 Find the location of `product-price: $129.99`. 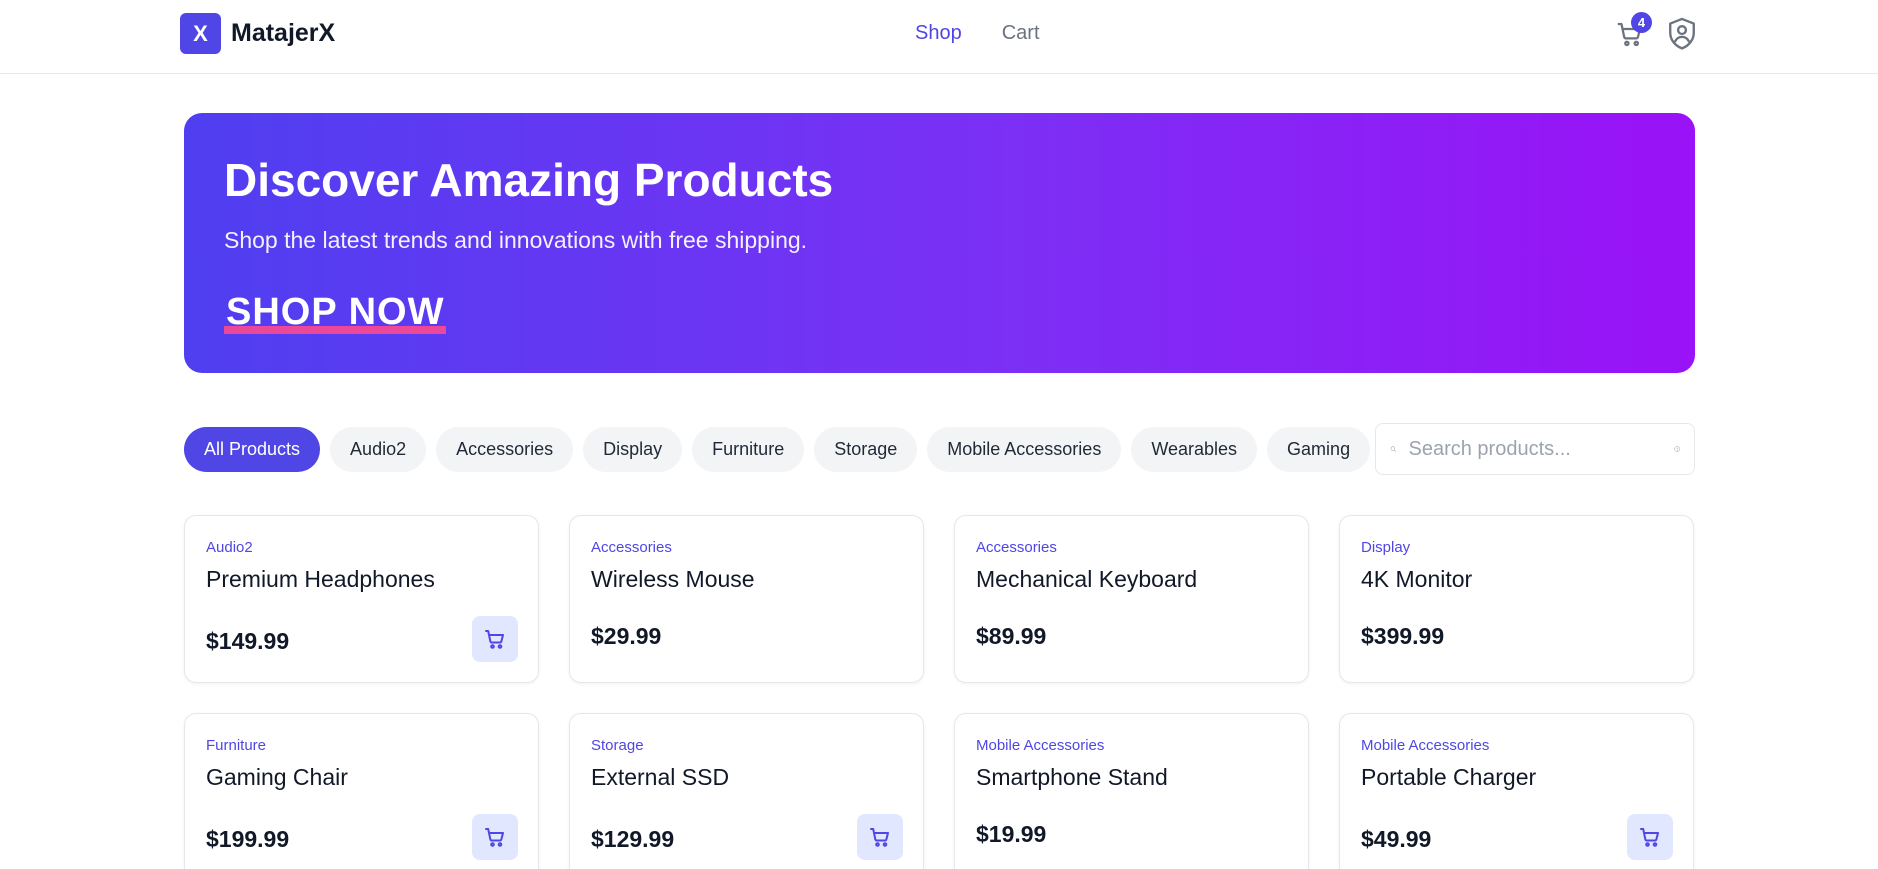

product-price: $129.99 is located at coordinates (633, 839).